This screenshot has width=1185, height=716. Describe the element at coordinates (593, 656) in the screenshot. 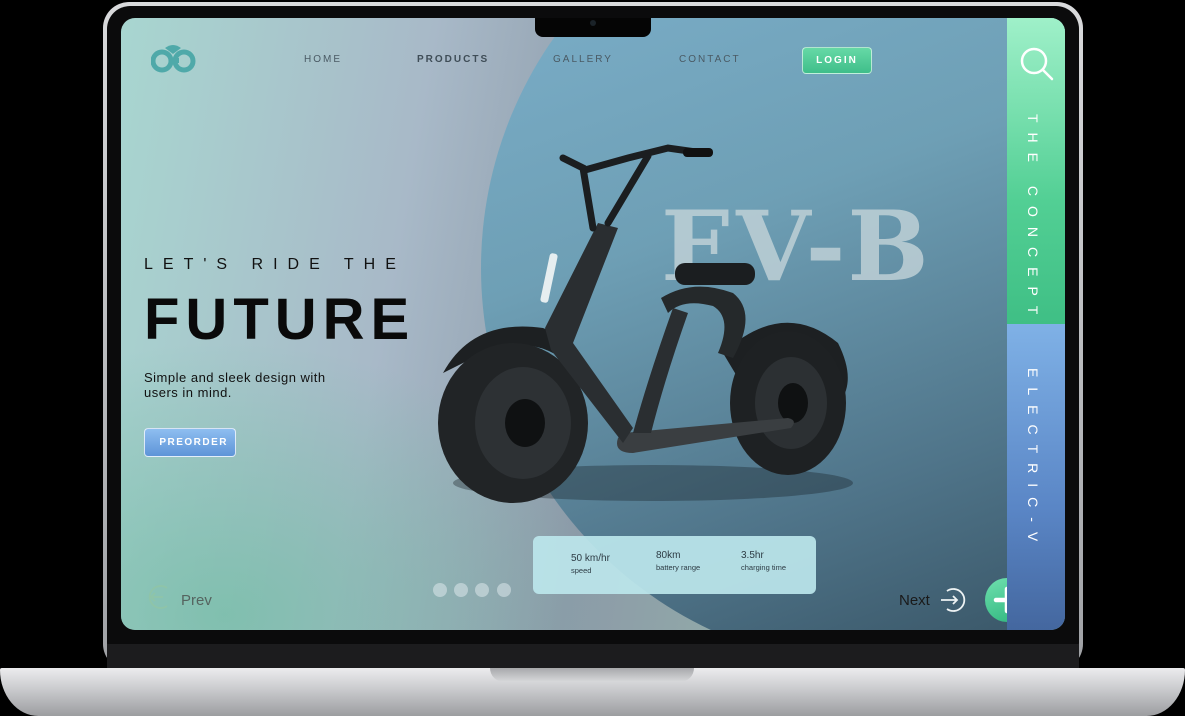

I see `laptop-hinge` at that location.